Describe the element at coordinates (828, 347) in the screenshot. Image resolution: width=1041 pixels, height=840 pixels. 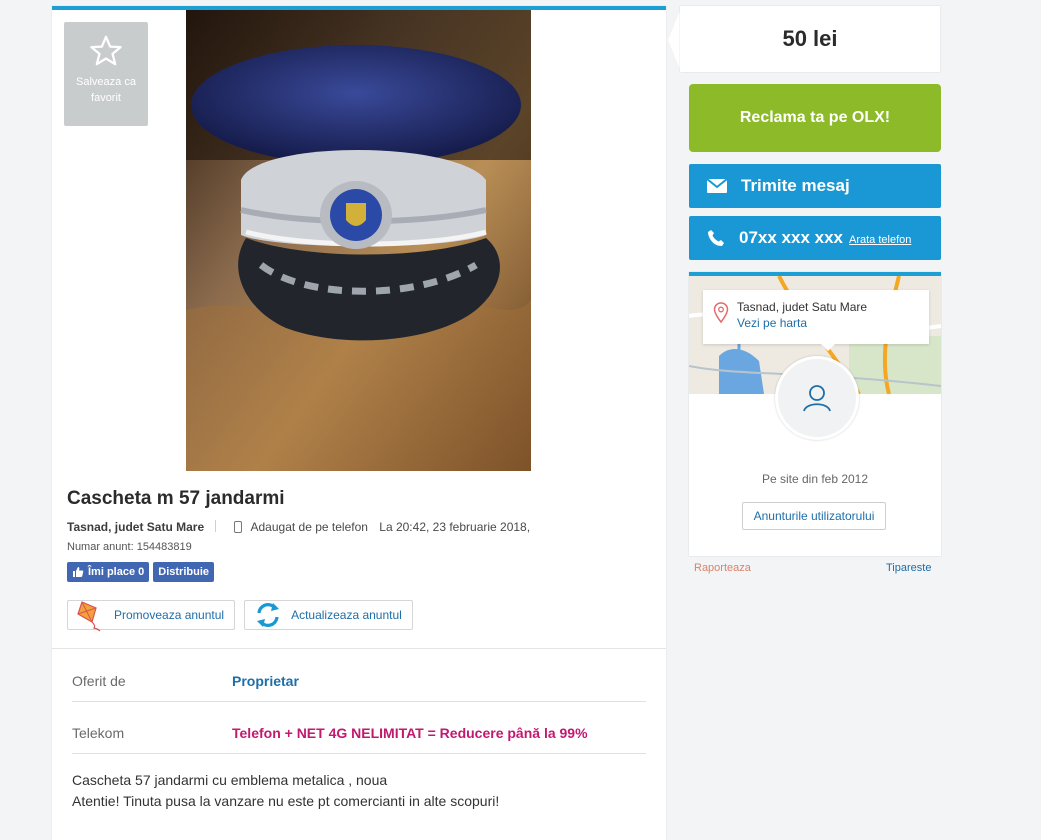
I see `popup-tip` at that location.